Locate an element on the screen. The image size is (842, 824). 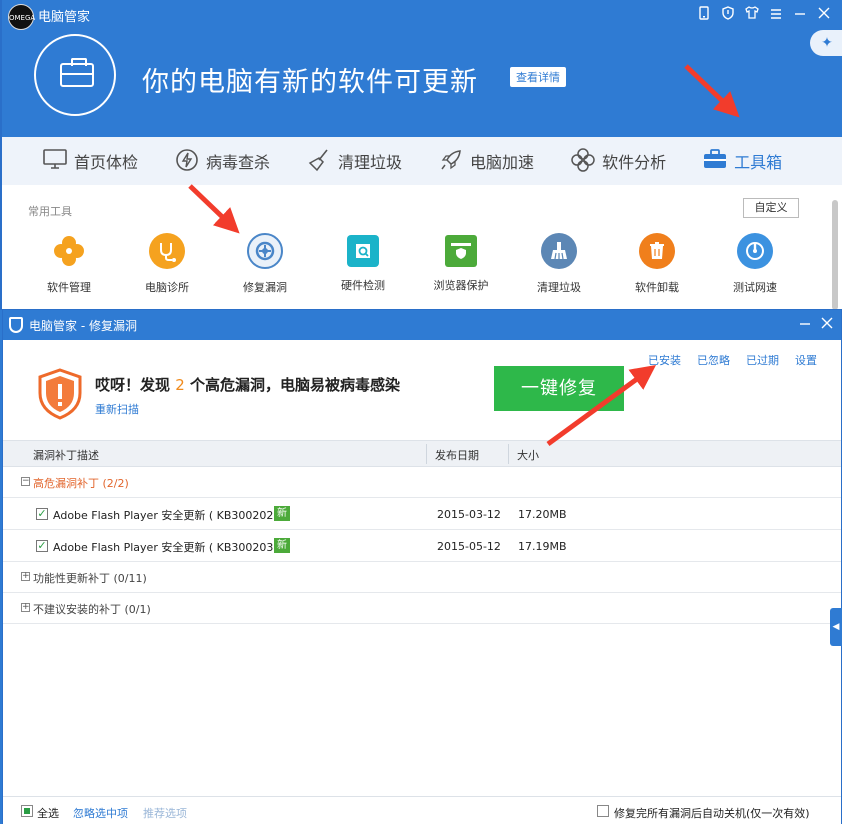
auto-shutdown-label: 修复完所有漏洞后自动关机(仅一次有效) is located at coordinates (712, 813).